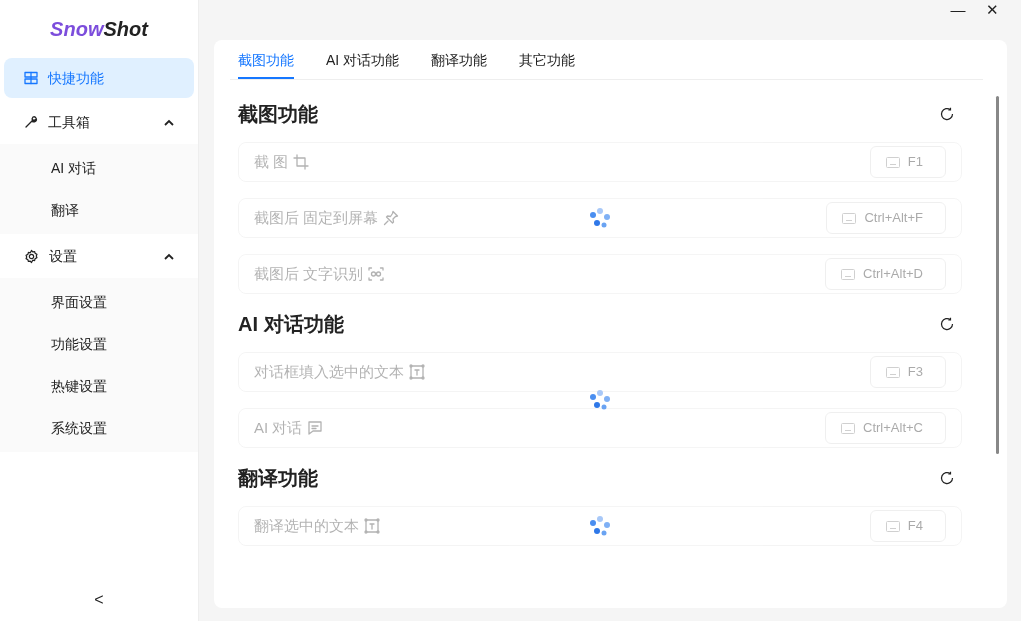 Image resolution: width=1021 pixels, height=621 pixels. I want to click on tab: 翻译功能, so click(459, 59).